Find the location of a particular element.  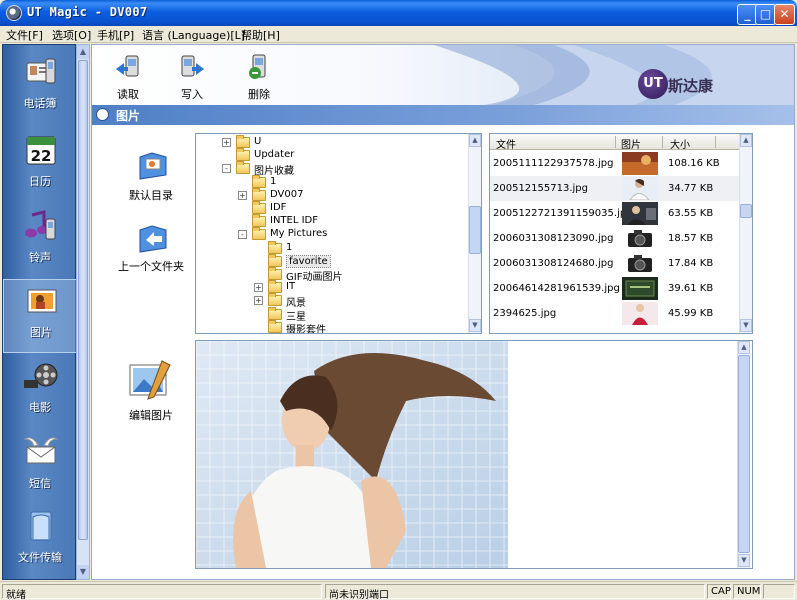

delete-icon is located at coordinates (257, 66).